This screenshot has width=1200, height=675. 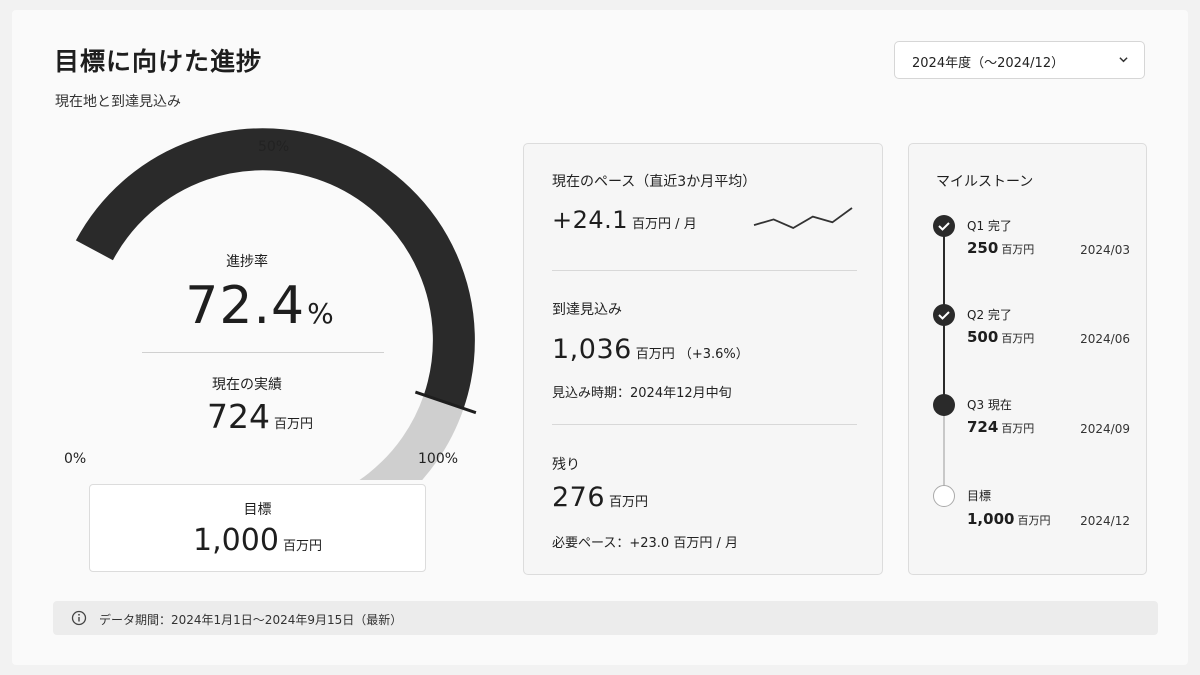 I want to click on milestone-date: 2024/03, so click(x=1105, y=250).